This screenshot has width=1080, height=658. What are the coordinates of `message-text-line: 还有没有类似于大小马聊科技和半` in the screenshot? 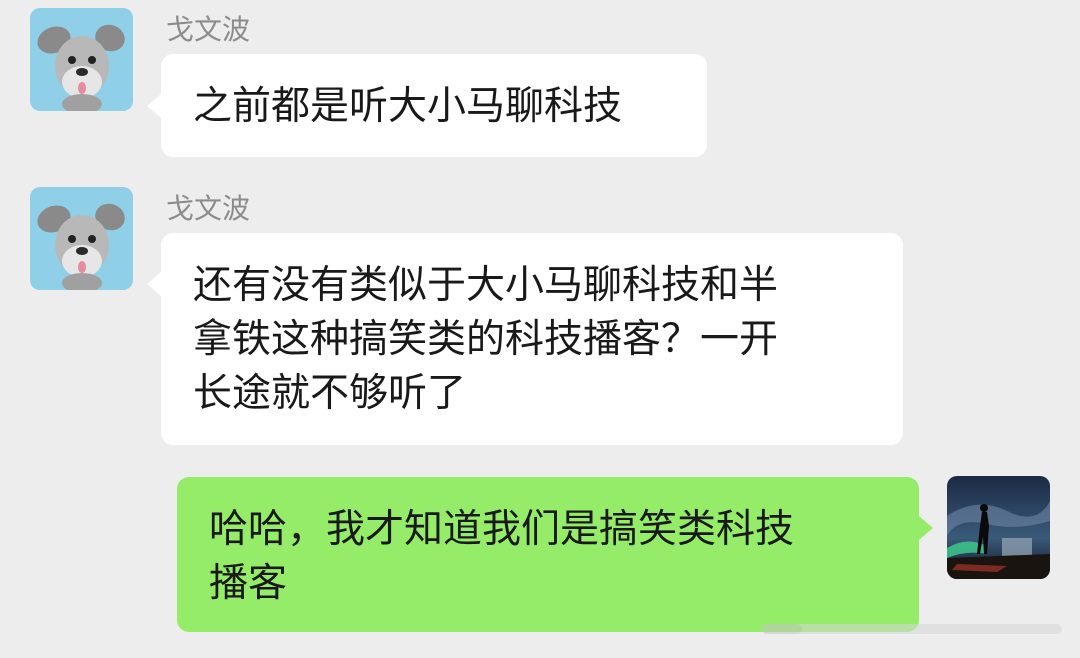 It's located at (486, 285).